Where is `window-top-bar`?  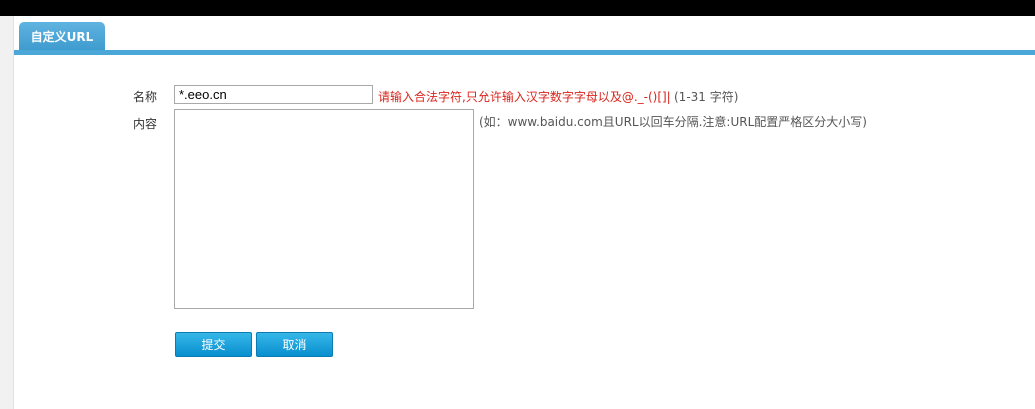 window-top-bar is located at coordinates (517, 9).